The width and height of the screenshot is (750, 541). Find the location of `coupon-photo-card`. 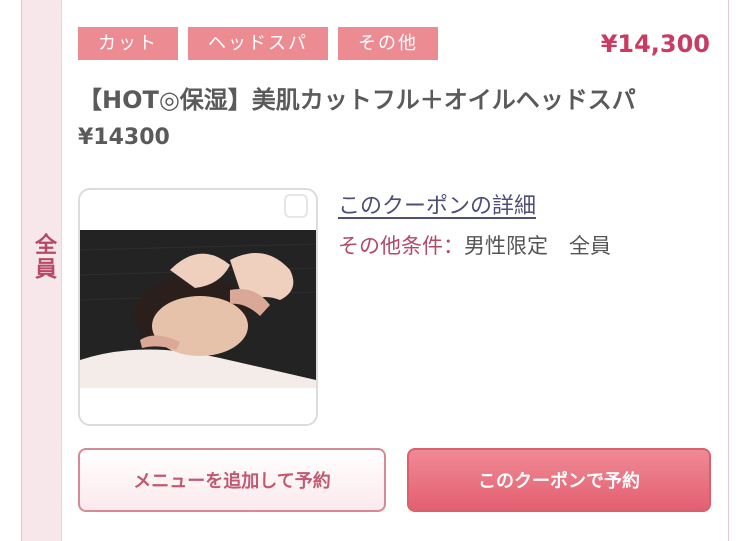

coupon-photo-card is located at coordinates (198, 307).